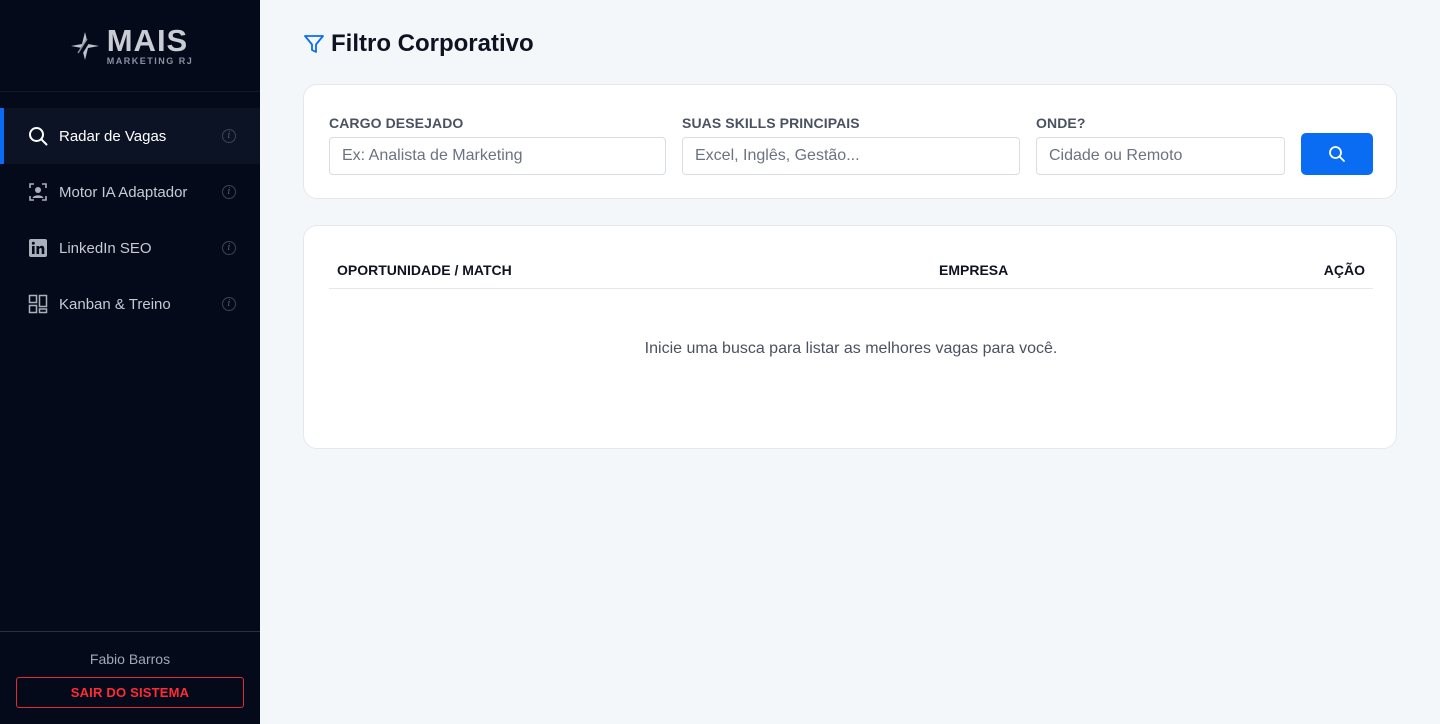 The height and width of the screenshot is (724, 1440). I want to click on sidebar-item-kanban-treino: Kanban & Treino i, so click(130, 304).